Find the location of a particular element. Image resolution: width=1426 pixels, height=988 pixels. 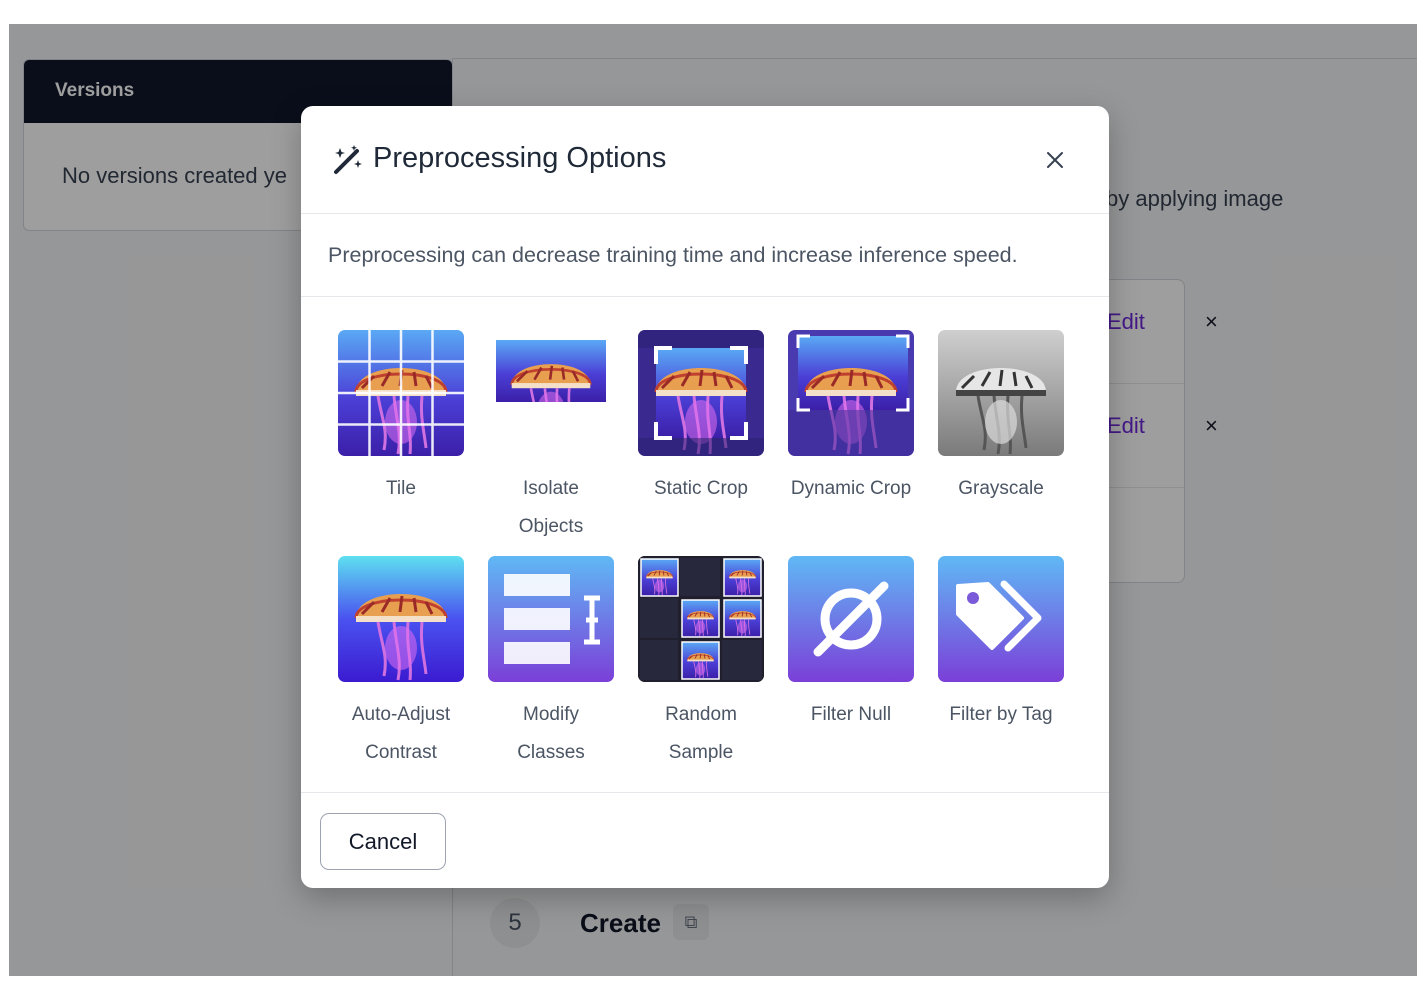

random-sample-image is located at coordinates (701, 619).